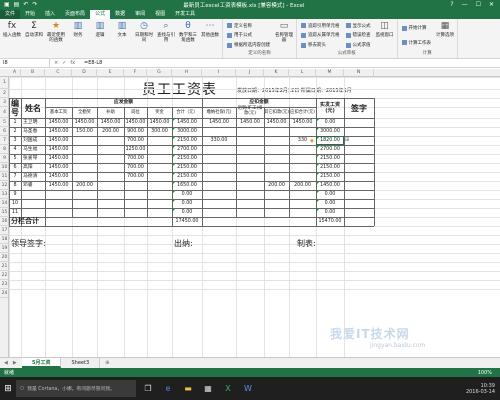 Image resolution: width=500 pixels, height=400 pixels. What do you see at coordinates (15, 108) in the screenshot?
I see `header-num: 编号` at bounding box center [15, 108].